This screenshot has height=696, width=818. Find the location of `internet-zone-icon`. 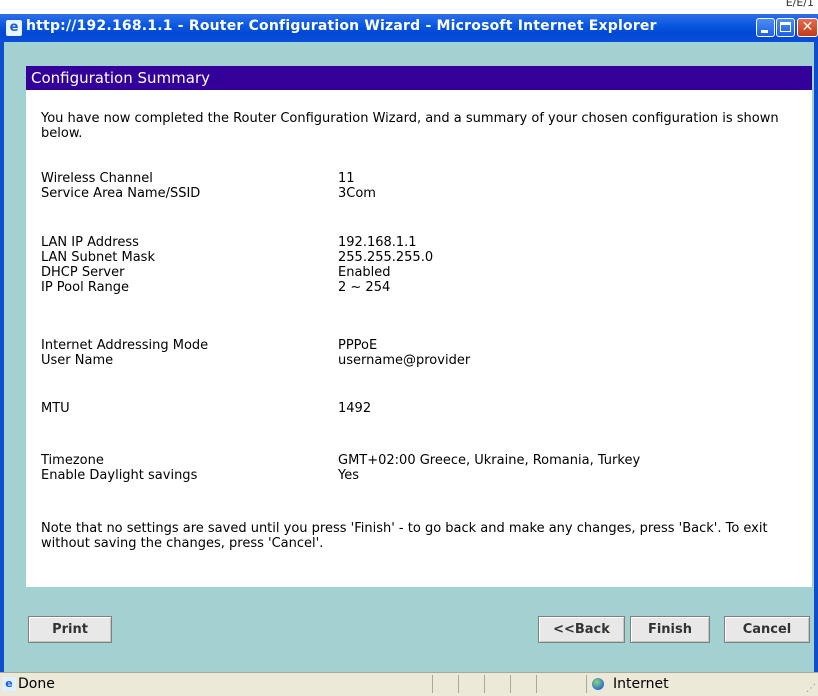

internet-zone-icon is located at coordinates (598, 684).